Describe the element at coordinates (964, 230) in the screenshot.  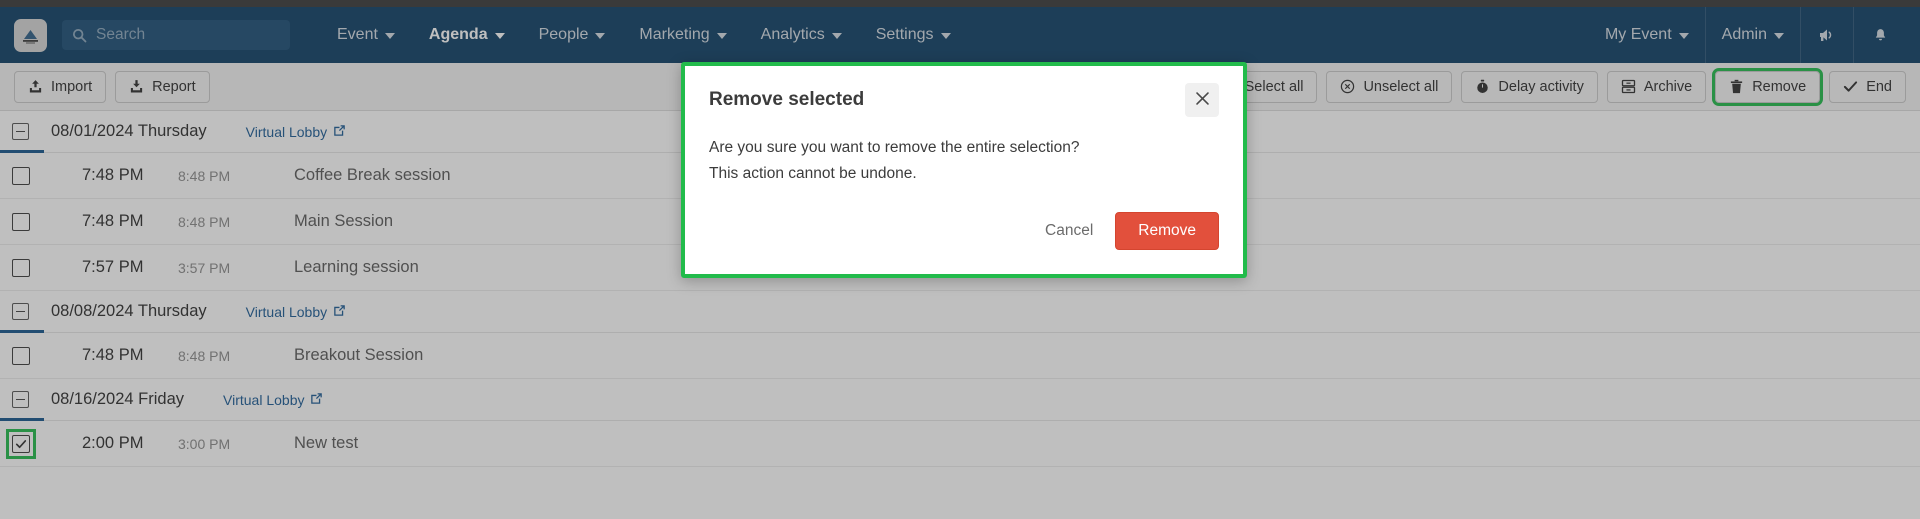
I see `dialog-footer: Cancel Remove` at that location.